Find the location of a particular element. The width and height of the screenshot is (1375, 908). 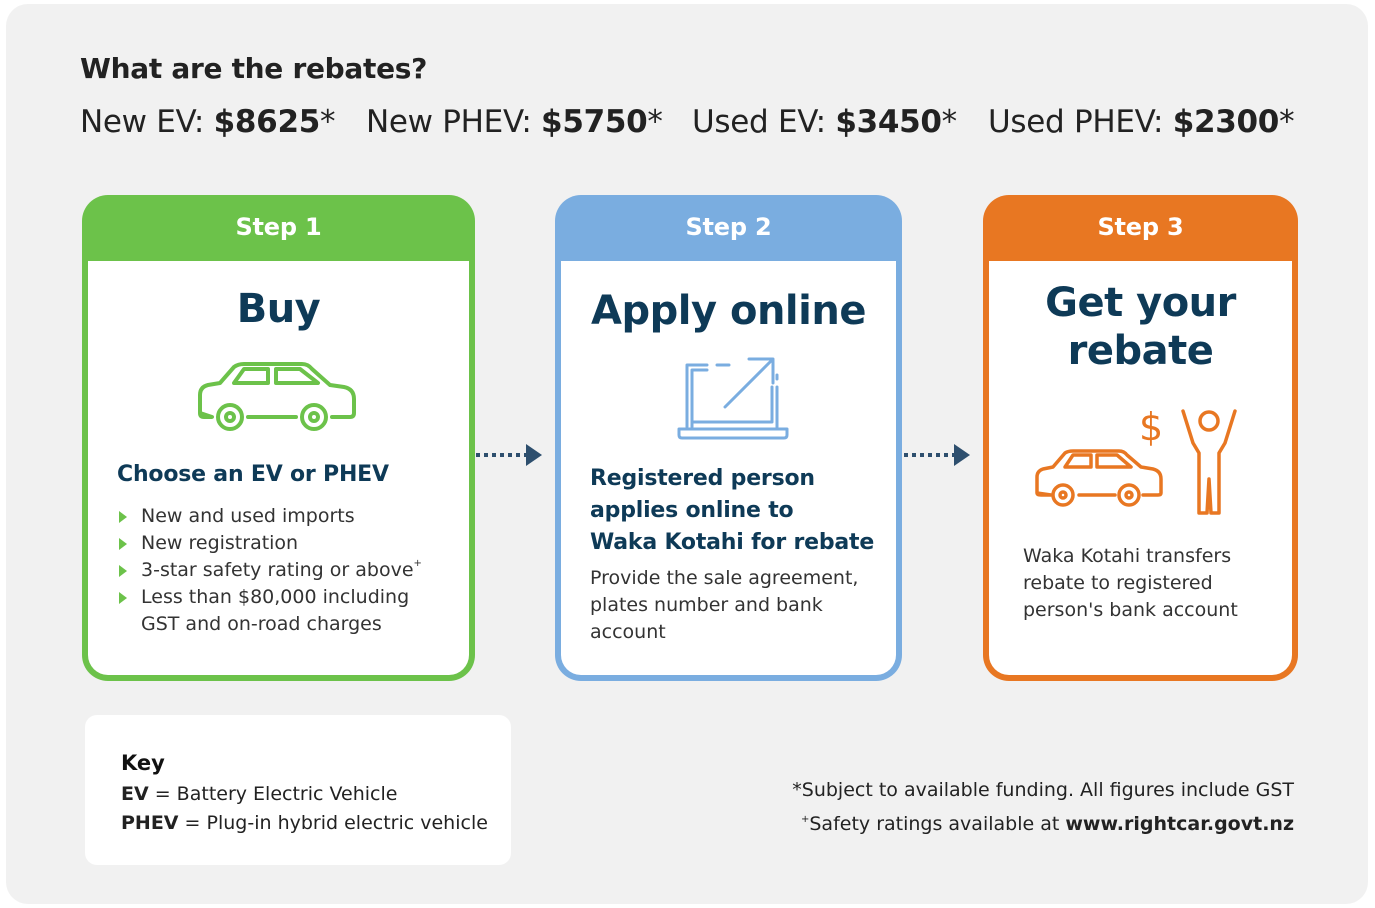

dollar-sign: $ is located at coordinates (1151, 427).